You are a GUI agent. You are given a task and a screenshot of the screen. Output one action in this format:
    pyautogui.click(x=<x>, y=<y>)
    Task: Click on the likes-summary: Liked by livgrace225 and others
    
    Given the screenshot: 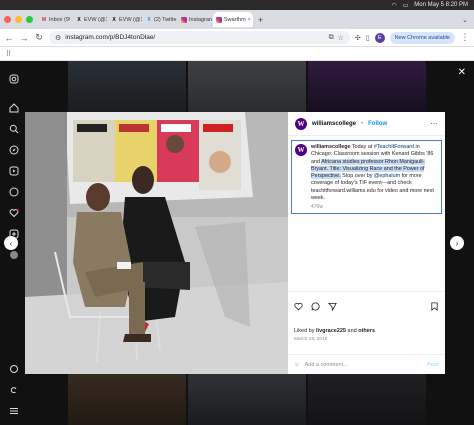 What is the action you would take?
    pyautogui.click(x=334, y=331)
    